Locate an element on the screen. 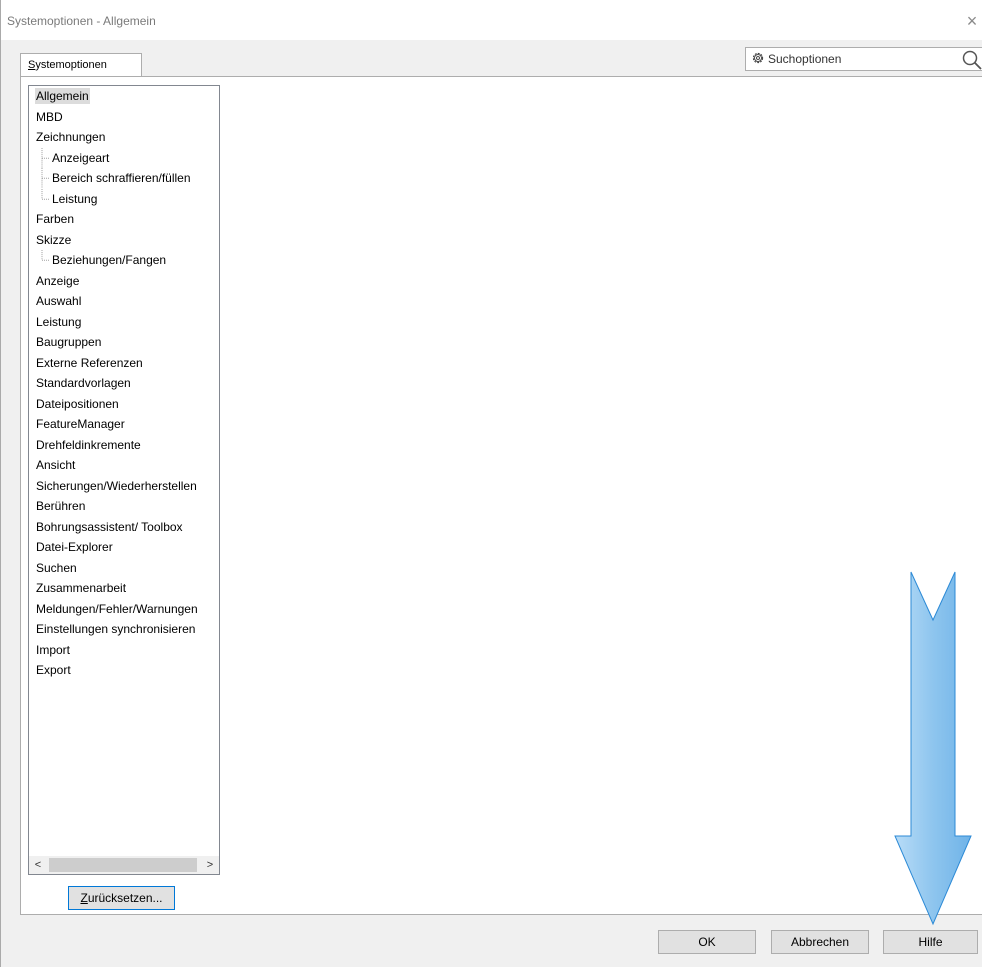  tree-item: Suchen is located at coordinates (124, 568).